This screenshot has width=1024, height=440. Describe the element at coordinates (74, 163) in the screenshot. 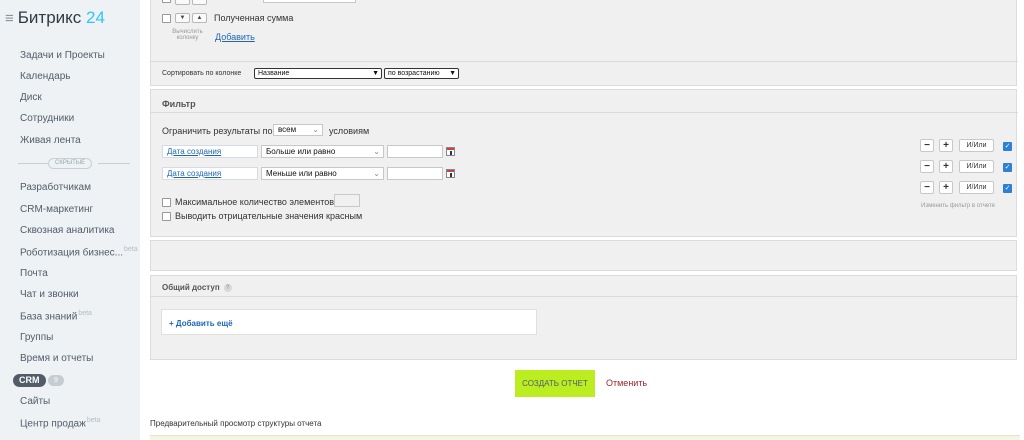

I see `hidden-separator: СКРЫТЫЕ` at that location.